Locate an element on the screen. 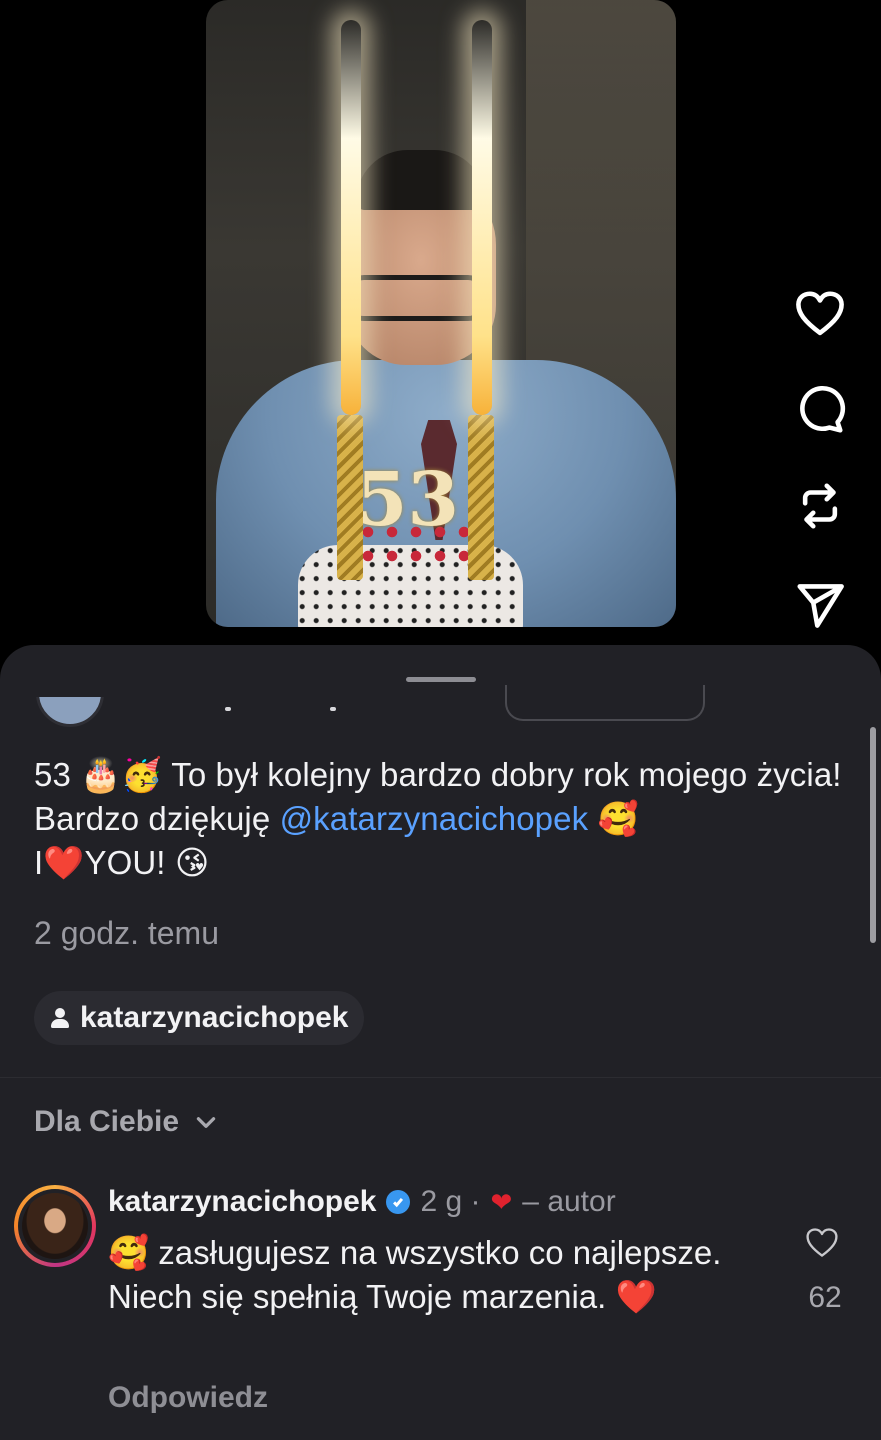  sparkler-candle-right is located at coordinates (481, 497).